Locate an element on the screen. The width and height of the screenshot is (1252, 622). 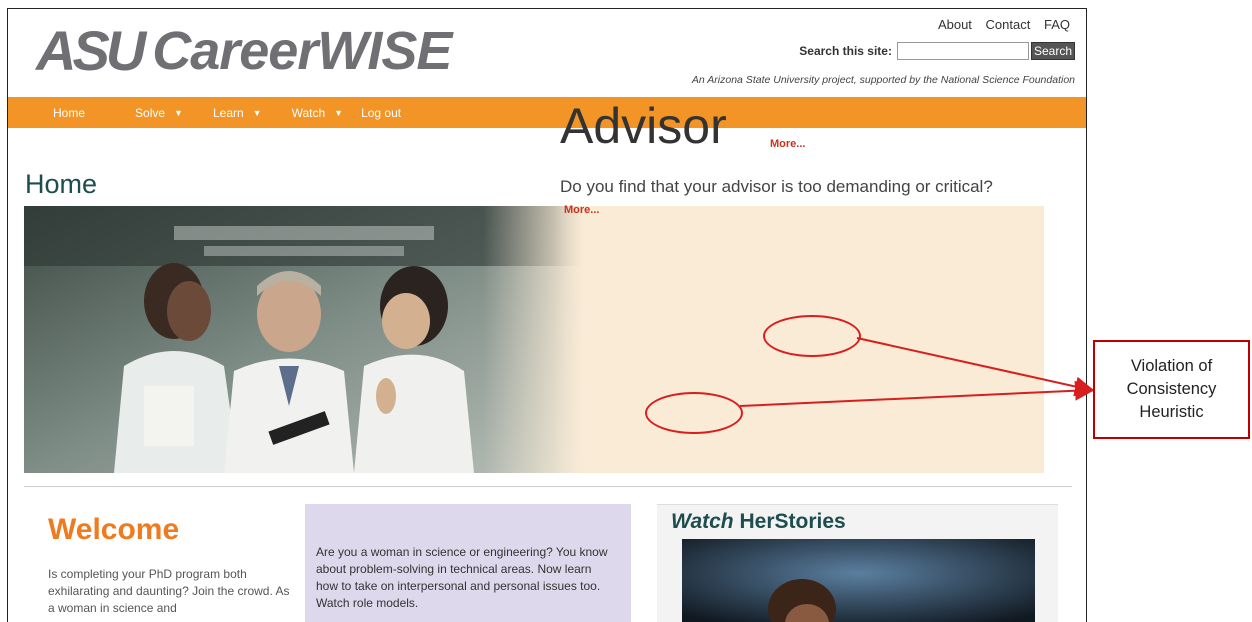
nav-item-learn: Learn ▼ is located at coordinates (222, 113).